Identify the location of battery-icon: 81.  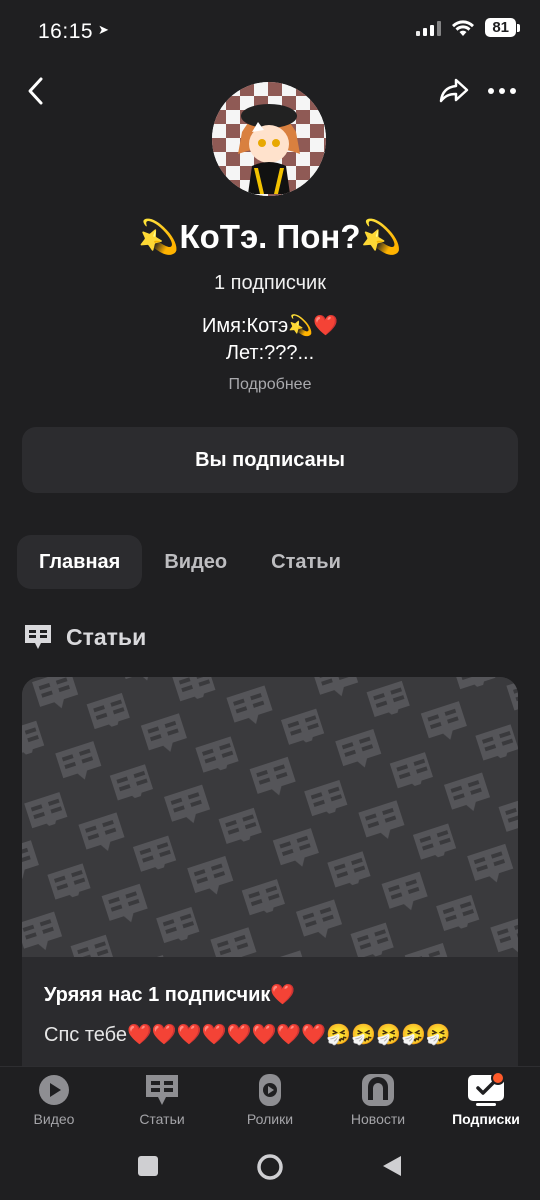
(502, 27).